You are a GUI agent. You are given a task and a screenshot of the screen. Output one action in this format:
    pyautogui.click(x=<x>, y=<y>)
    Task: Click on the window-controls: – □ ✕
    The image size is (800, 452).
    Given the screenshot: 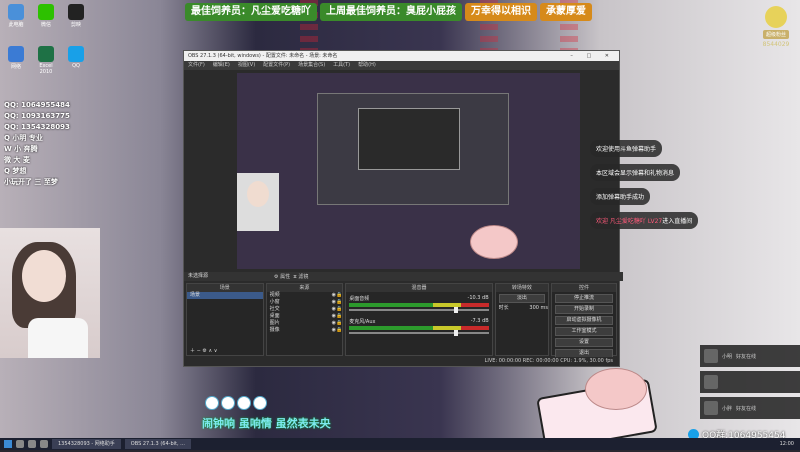 What is the action you would take?
    pyautogui.click(x=594, y=56)
    